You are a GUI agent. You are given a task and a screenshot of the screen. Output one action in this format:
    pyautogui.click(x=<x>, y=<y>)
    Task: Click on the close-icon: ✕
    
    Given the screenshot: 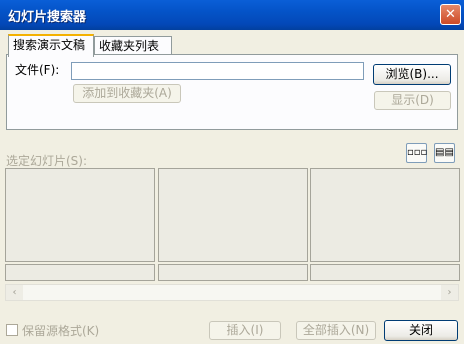 What is the action you would take?
    pyautogui.click(x=450, y=14)
    